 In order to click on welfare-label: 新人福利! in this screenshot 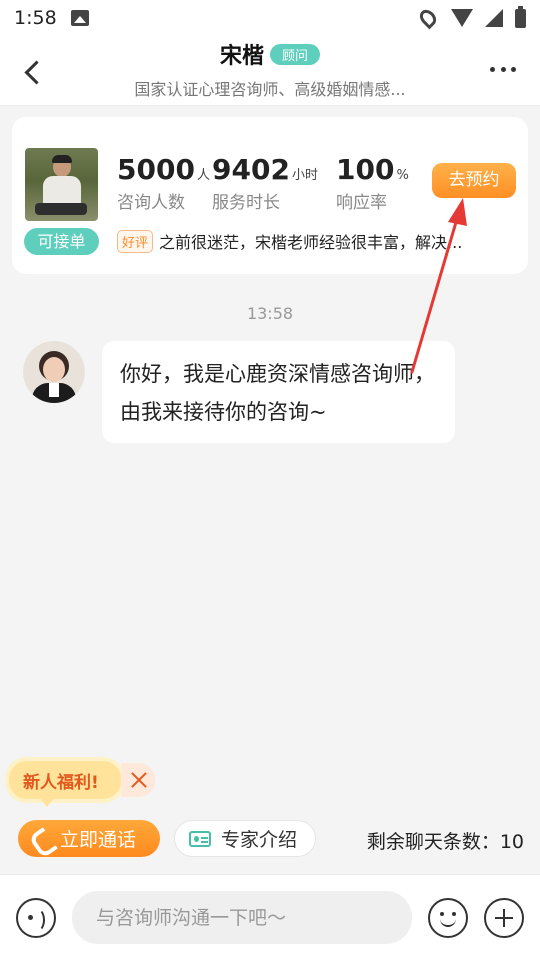, I will do `click(61, 783)`.